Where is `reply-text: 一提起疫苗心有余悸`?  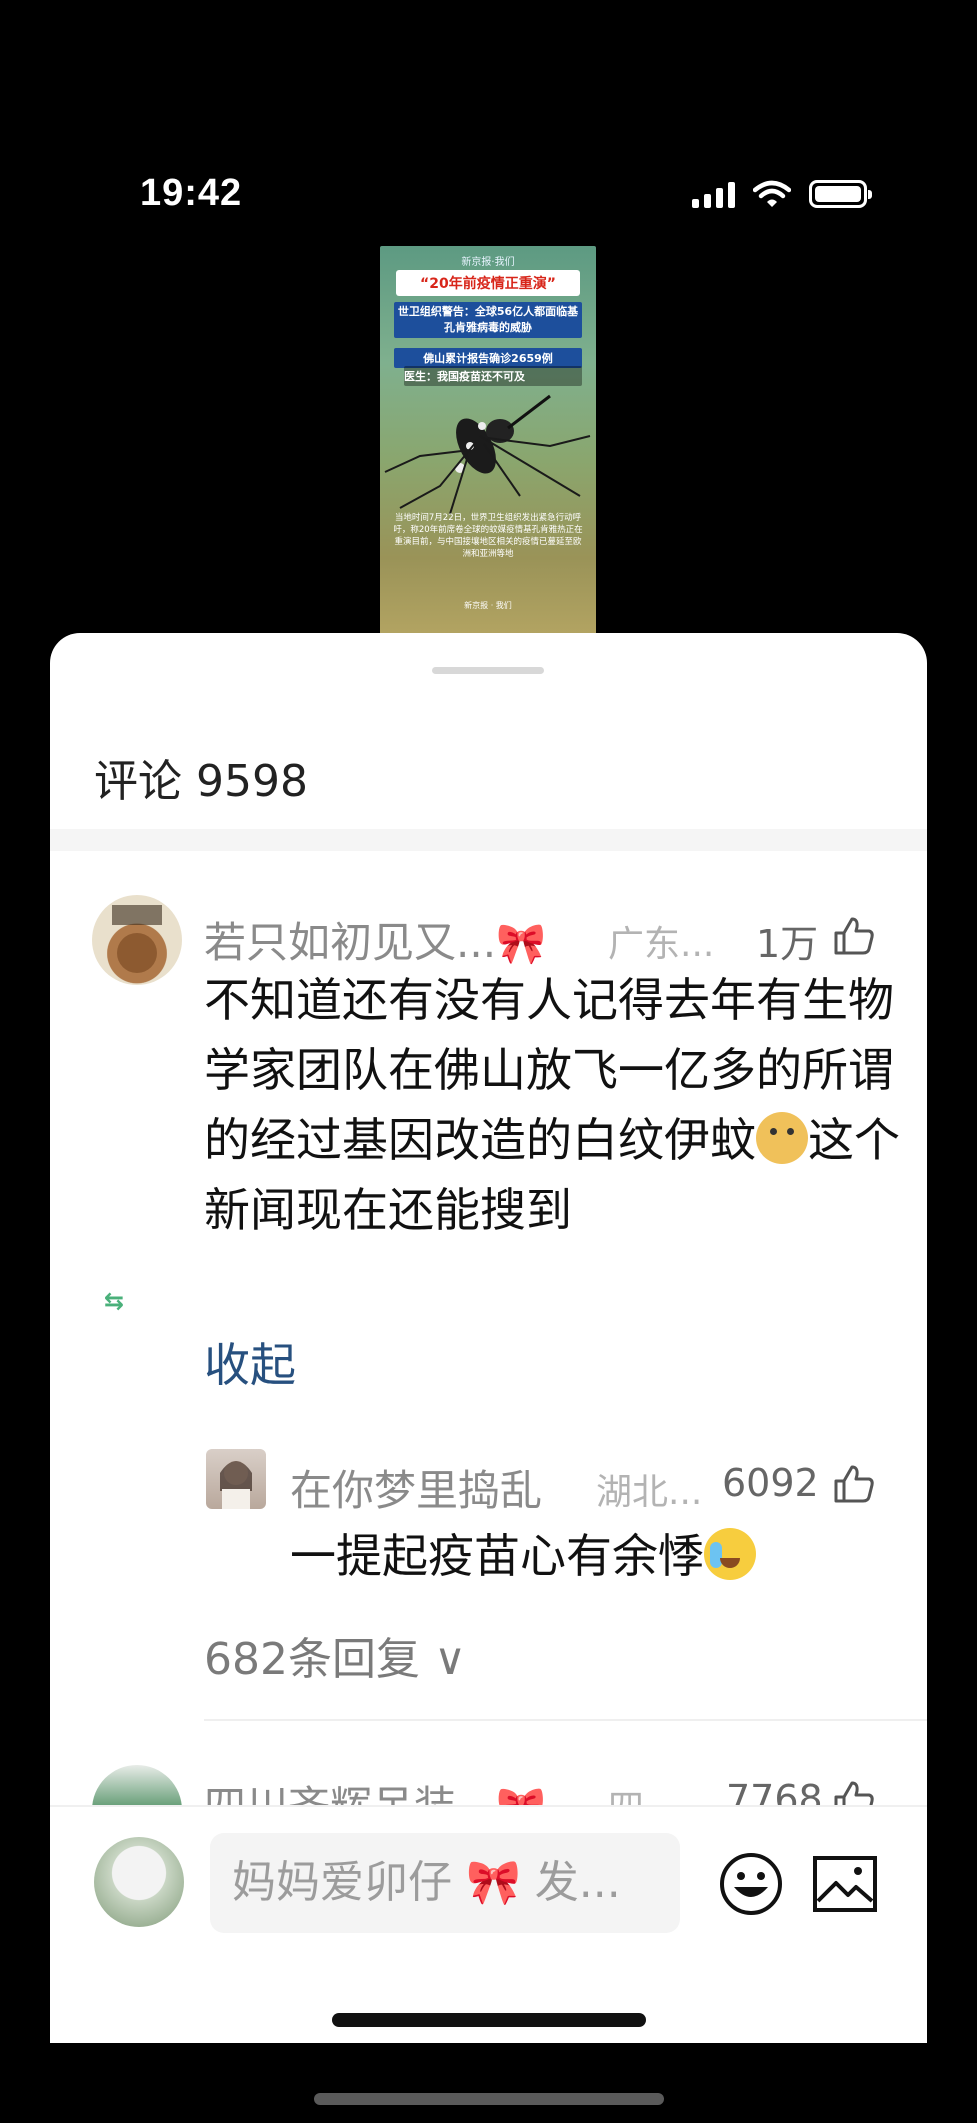
reply-text: 一提起疫苗心有余悸 is located at coordinates (600, 1556).